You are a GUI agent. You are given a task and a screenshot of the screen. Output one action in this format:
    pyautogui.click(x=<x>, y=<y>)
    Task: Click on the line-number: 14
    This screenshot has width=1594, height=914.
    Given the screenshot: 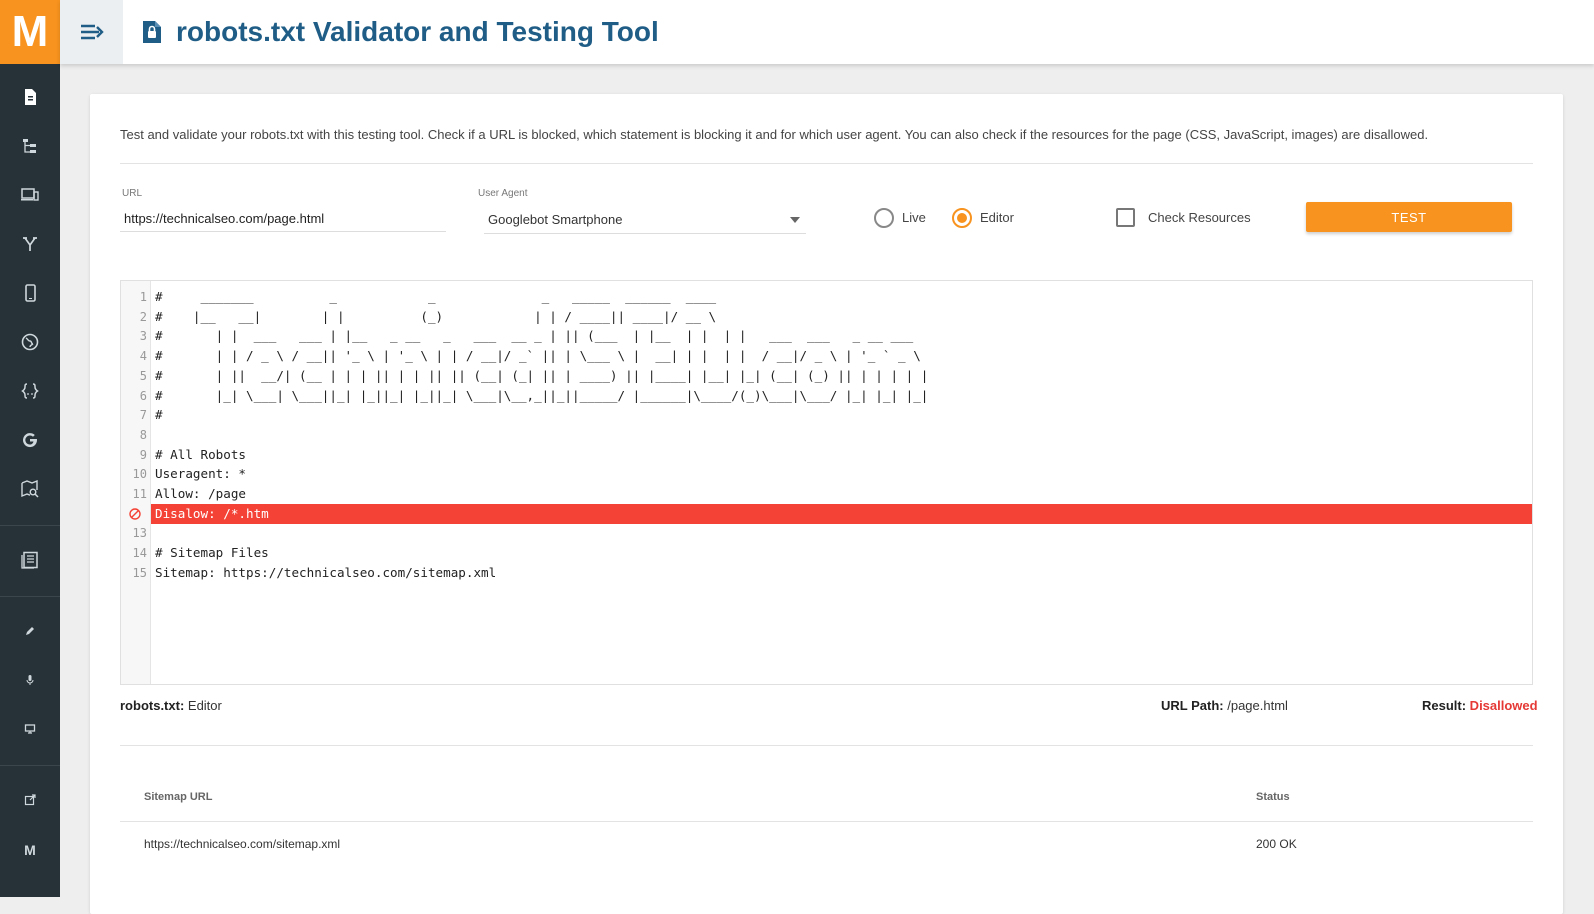 What is the action you would take?
    pyautogui.click(x=139, y=553)
    